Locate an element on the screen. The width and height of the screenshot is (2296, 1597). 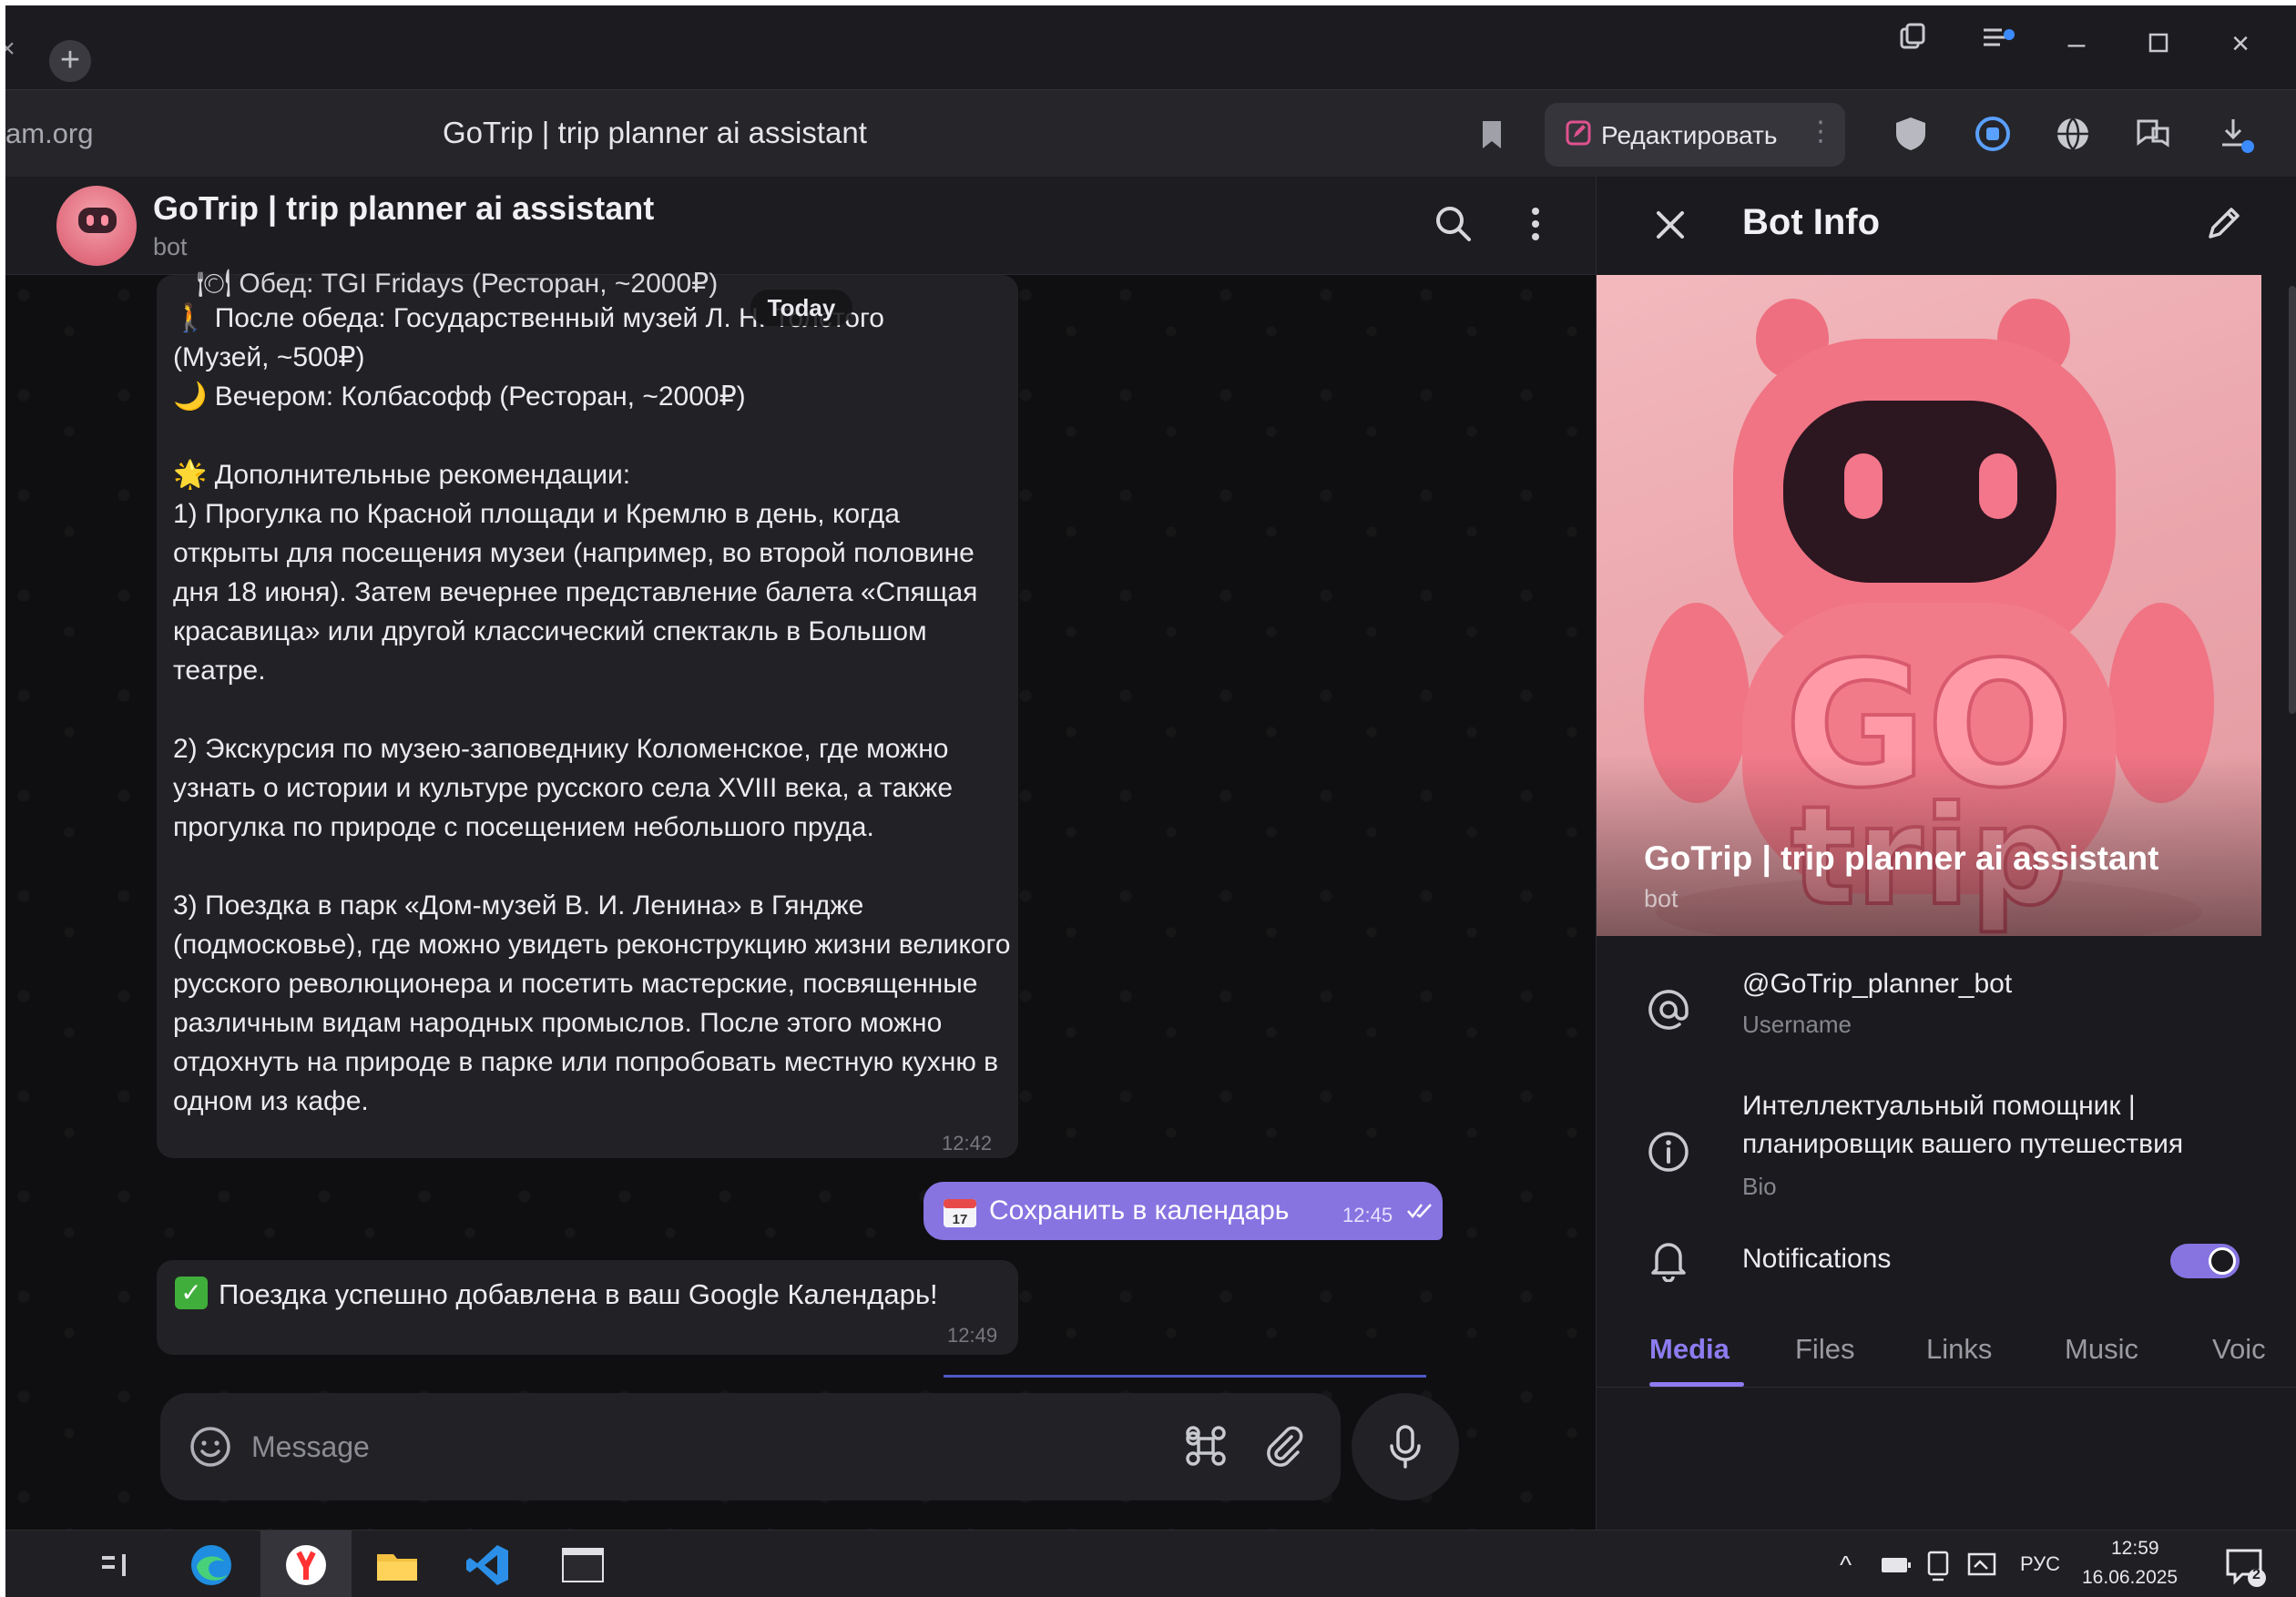
calendar-icon: 17 is located at coordinates (960, 1213).